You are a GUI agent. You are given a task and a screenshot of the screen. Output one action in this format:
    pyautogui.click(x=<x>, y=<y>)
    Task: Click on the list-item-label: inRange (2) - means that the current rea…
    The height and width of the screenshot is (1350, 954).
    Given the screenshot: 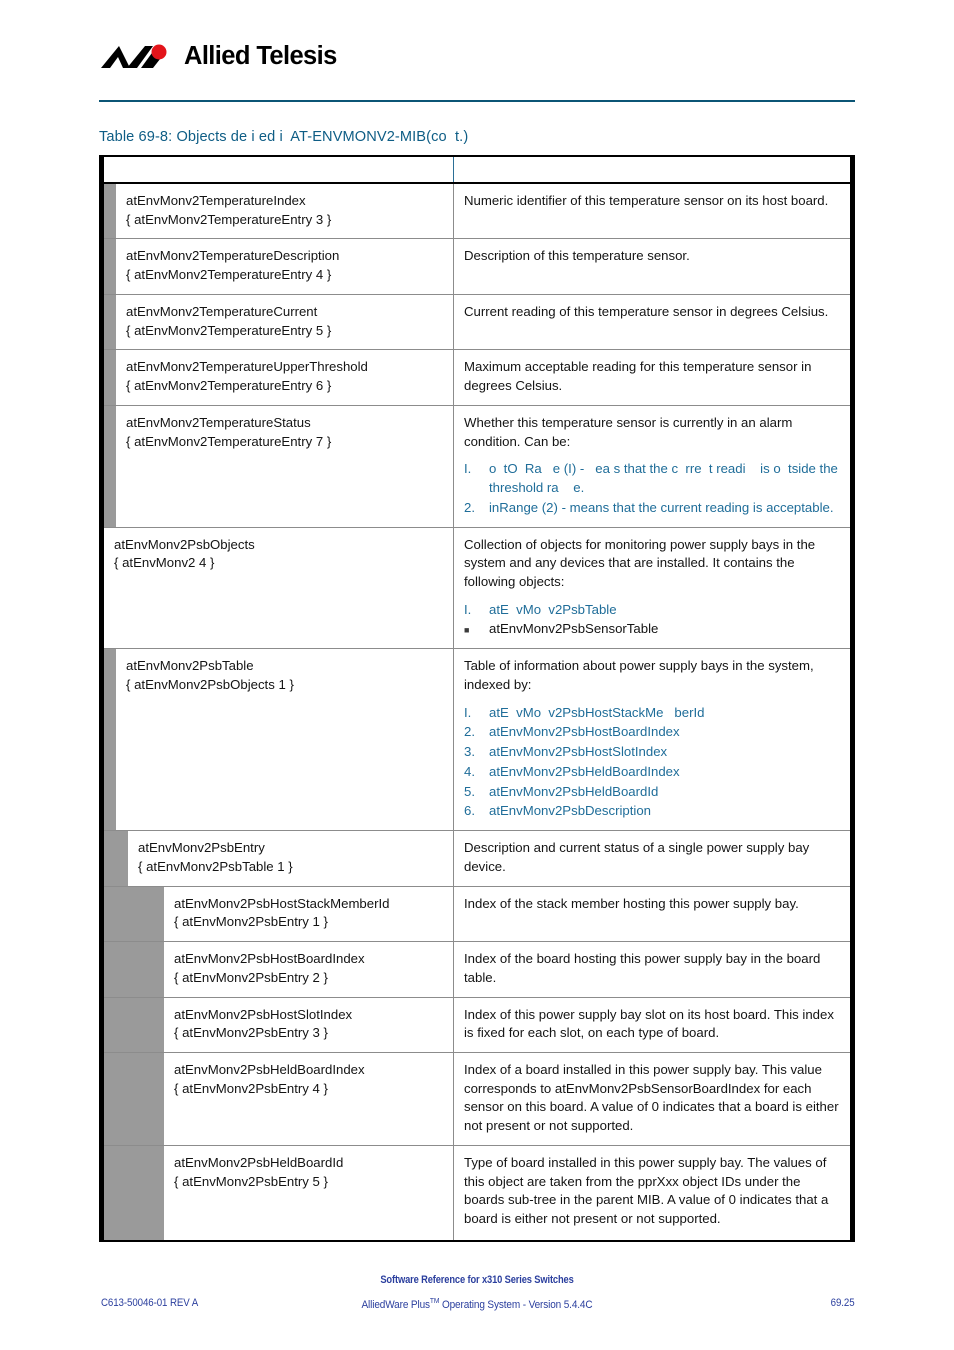 What is the action you would take?
    pyautogui.click(x=661, y=507)
    